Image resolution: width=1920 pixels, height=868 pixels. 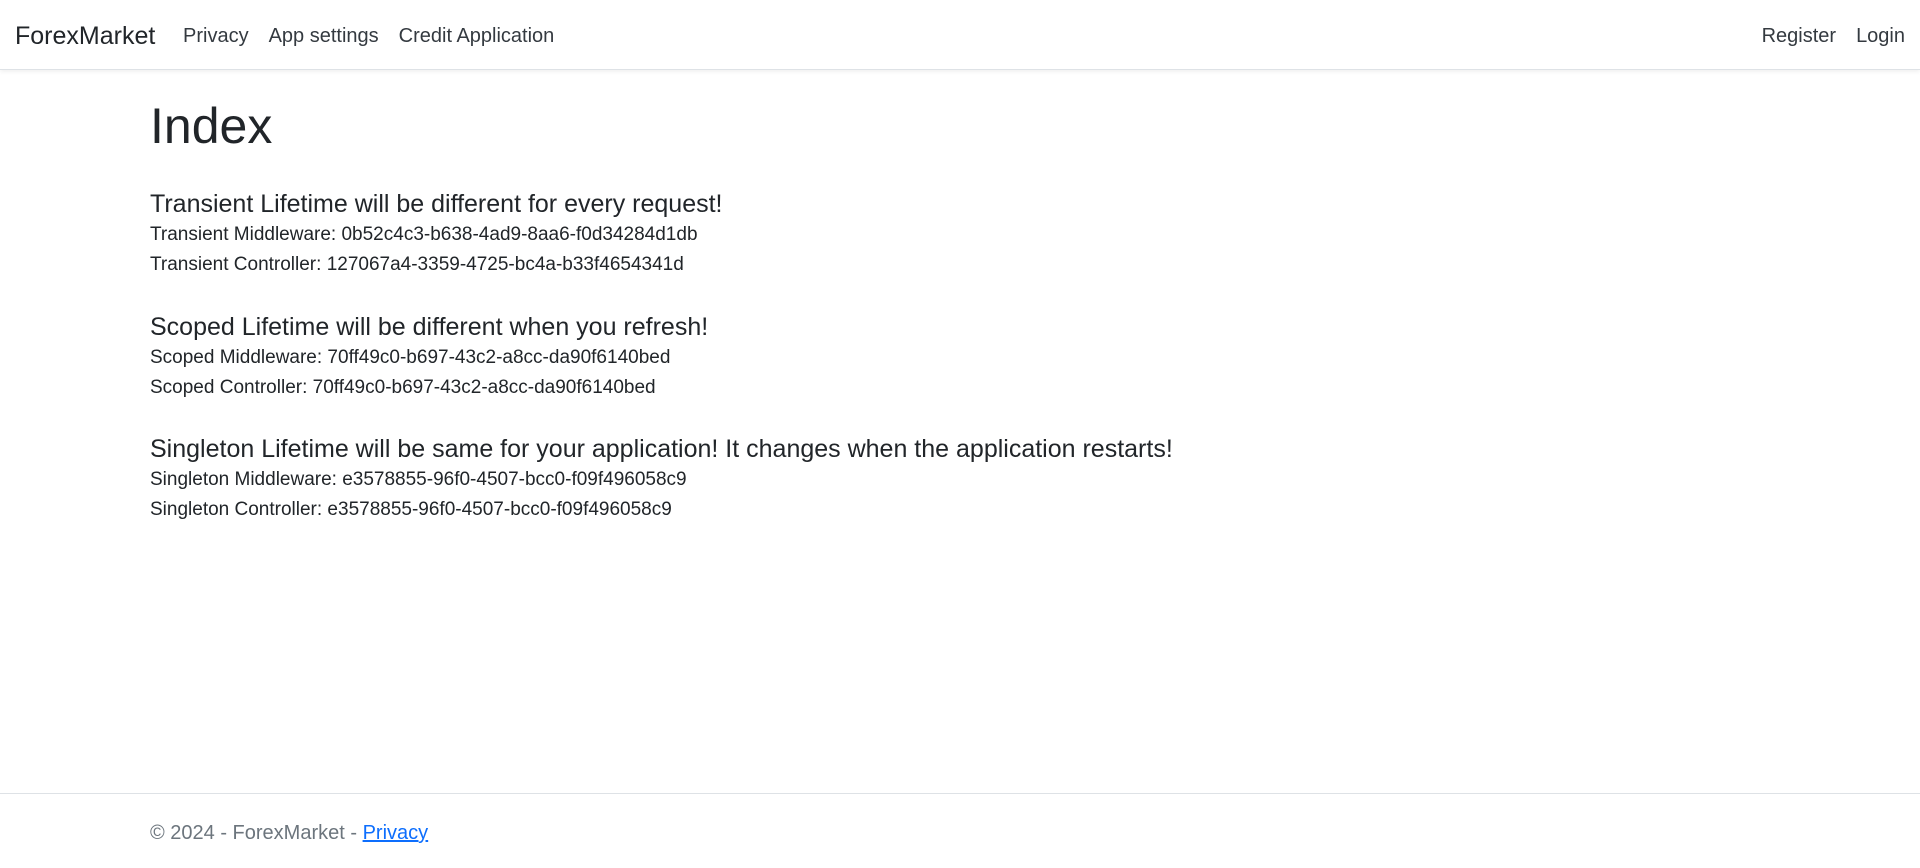 What do you see at coordinates (211, 126) in the screenshot?
I see `page-title: Index` at bounding box center [211, 126].